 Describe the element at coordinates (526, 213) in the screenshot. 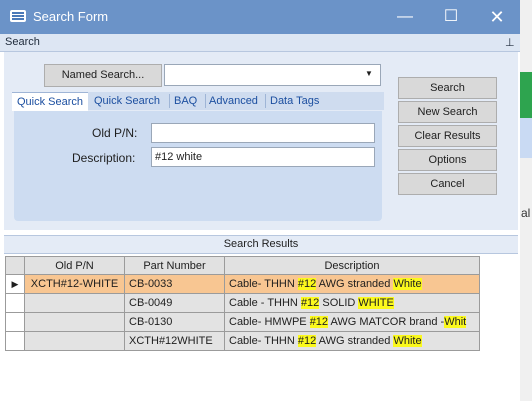

I see `background-partial-text: al` at that location.